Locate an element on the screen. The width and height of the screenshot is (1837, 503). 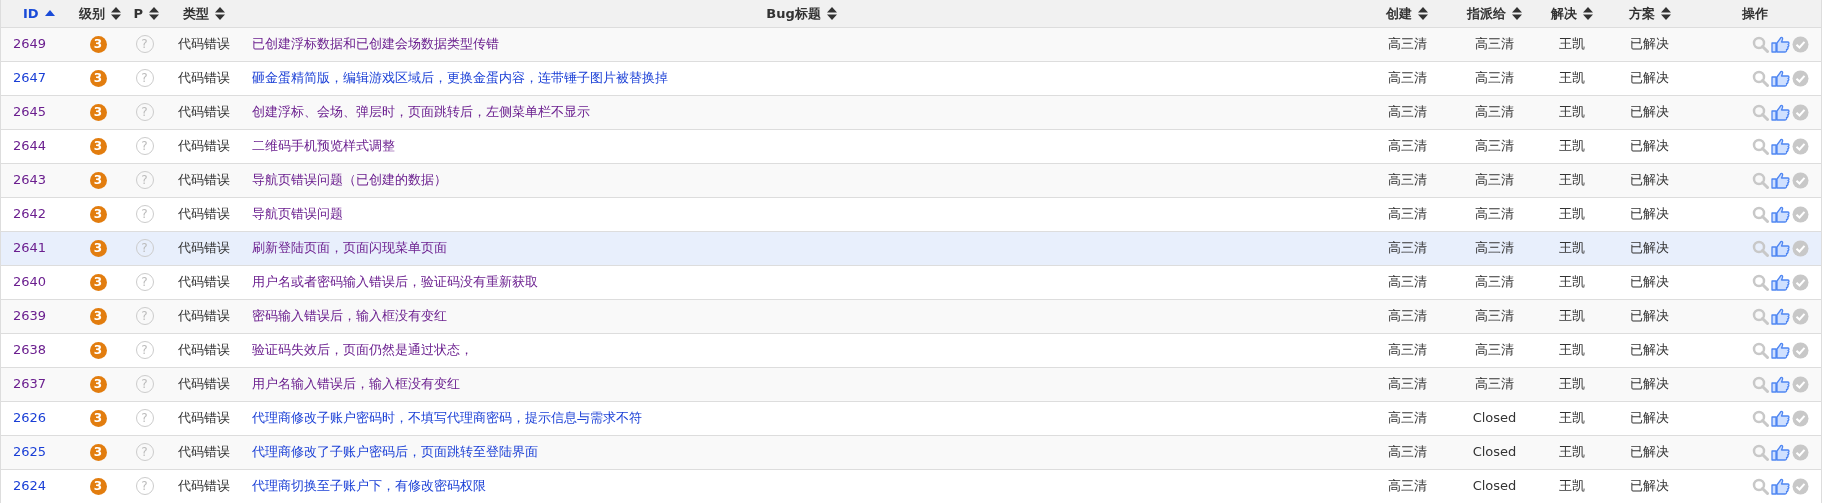
bug-title-link: 用户名输入错误后，输入框没有变红 is located at coordinates (355, 384).